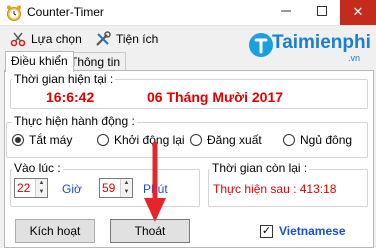  I want to click on radio-label: Tắt máy, so click(51, 140).